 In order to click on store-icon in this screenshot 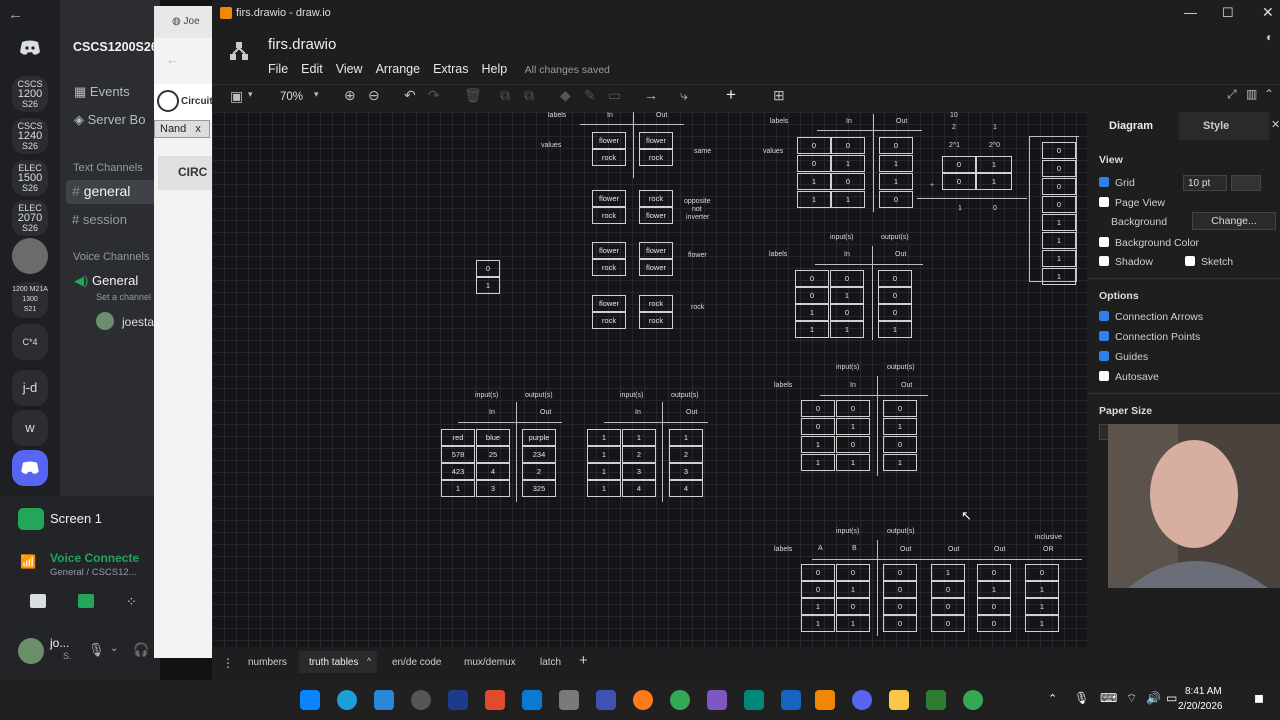, I will do `click(384, 700)`.